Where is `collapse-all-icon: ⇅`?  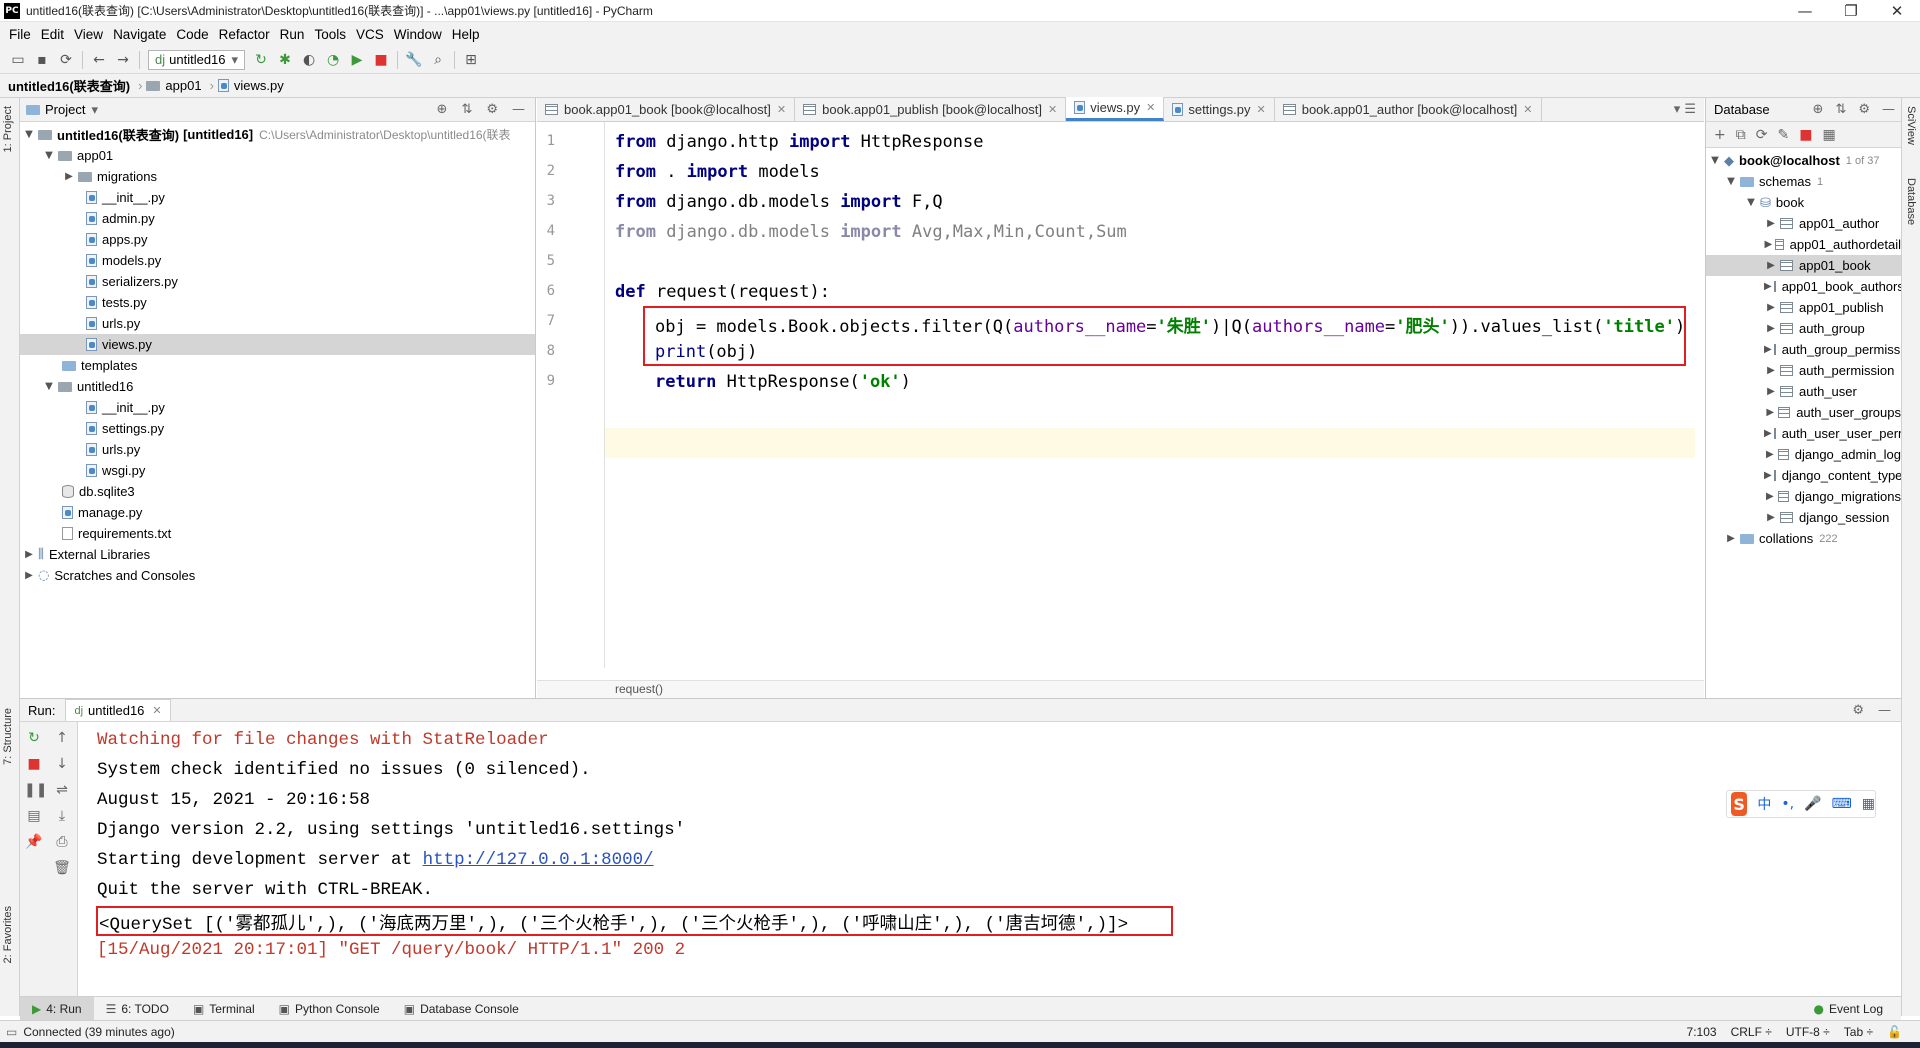
collapse-all-icon: ⇅ is located at coordinates (1840, 109).